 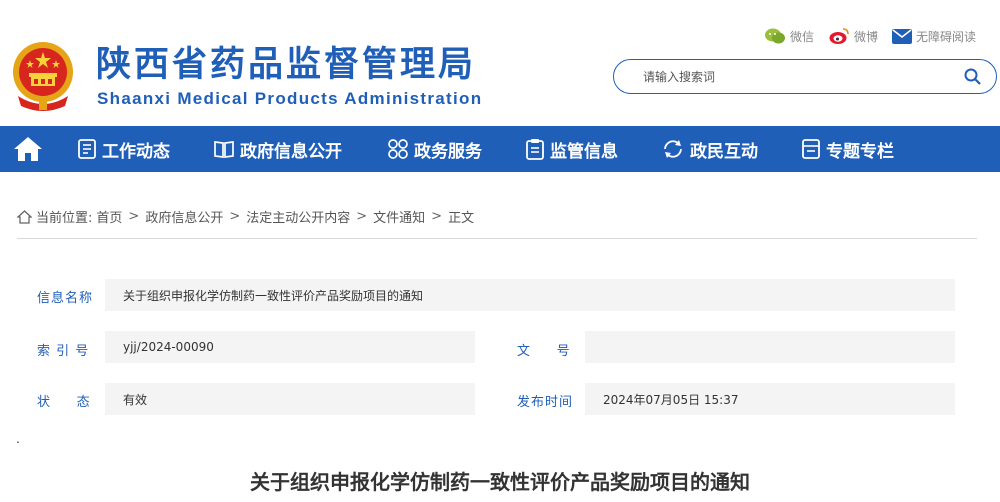 I want to click on nav-item-supervision: 监管信息, so click(x=572, y=149).